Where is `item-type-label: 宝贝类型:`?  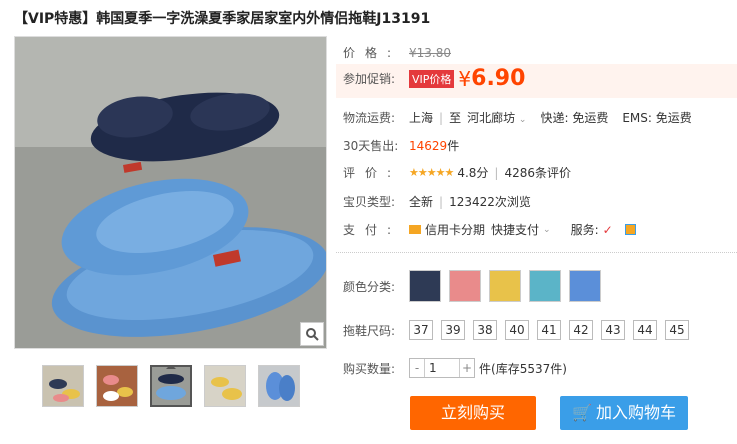
item-type-label: 宝贝类型: is located at coordinates (369, 202).